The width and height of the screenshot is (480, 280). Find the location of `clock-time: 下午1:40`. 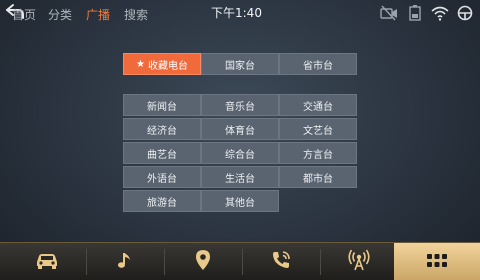

clock-time: 下午1:40 is located at coordinates (236, 13).